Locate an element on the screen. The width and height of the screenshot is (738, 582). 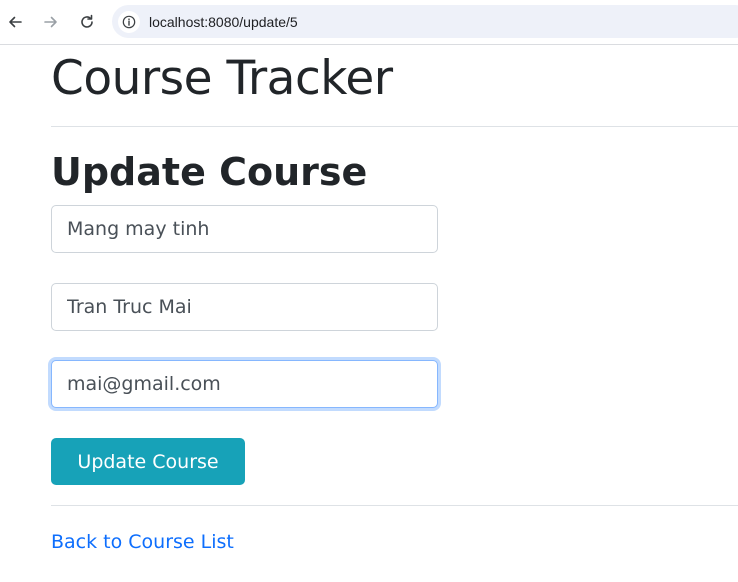
divider-top is located at coordinates (394, 126).